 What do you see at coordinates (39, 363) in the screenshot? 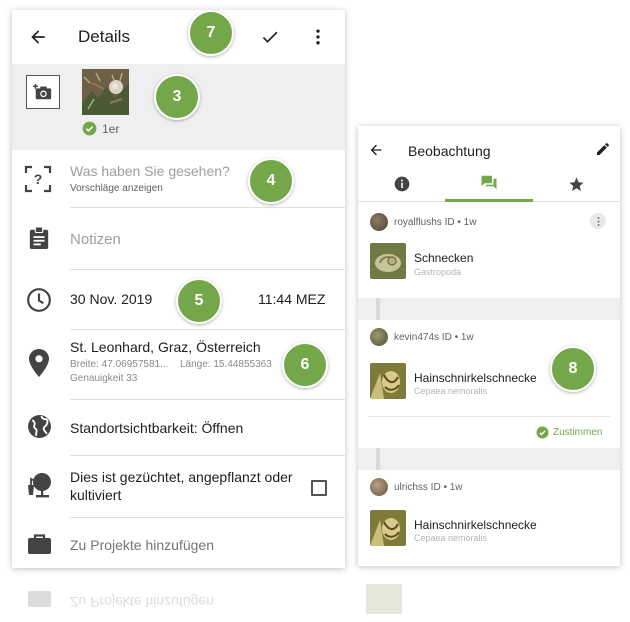
I see `location-pin-icon` at bounding box center [39, 363].